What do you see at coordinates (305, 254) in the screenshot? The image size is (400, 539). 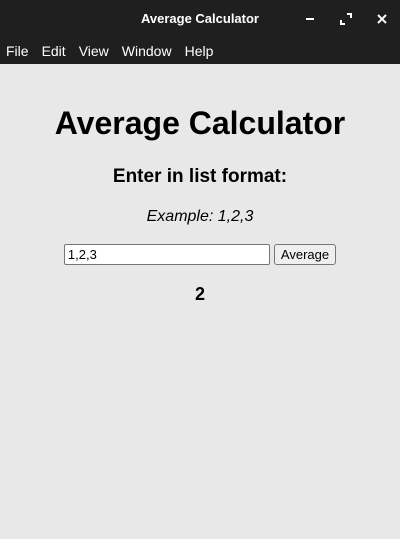 I see `average-button: Average` at bounding box center [305, 254].